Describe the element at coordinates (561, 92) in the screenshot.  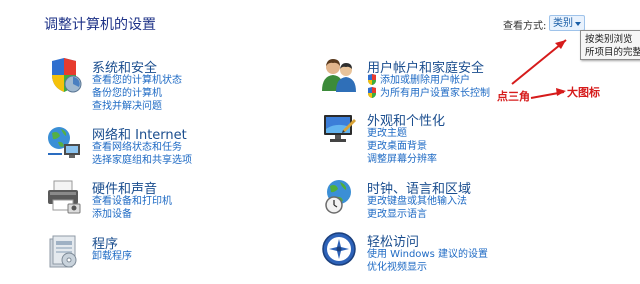
I see `arrowhead` at that location.